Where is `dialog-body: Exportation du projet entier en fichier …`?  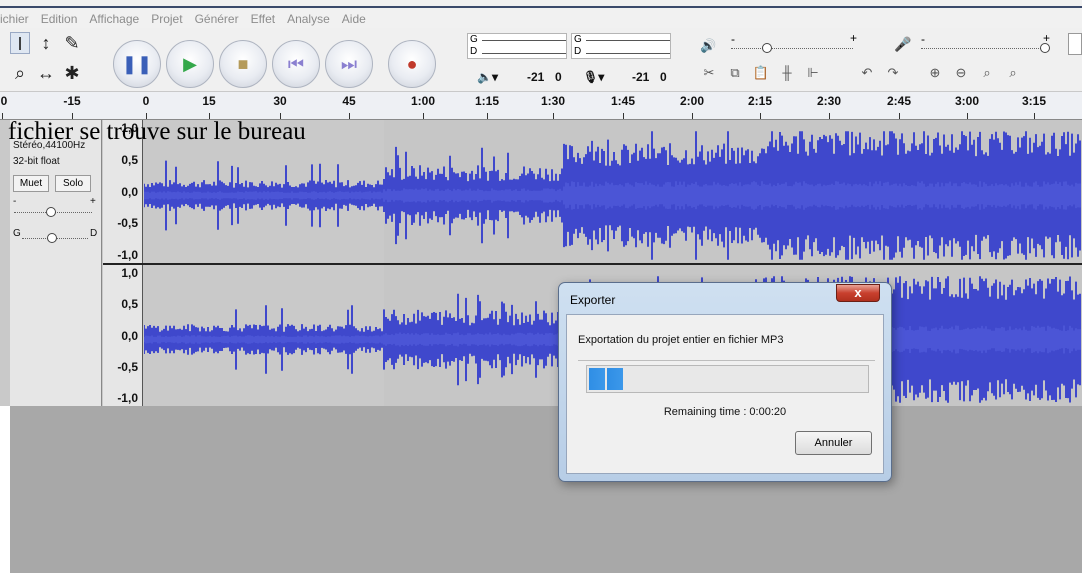
dialog-body: Exportation du projet entier en fichier … is located at coordinates (725, 394).